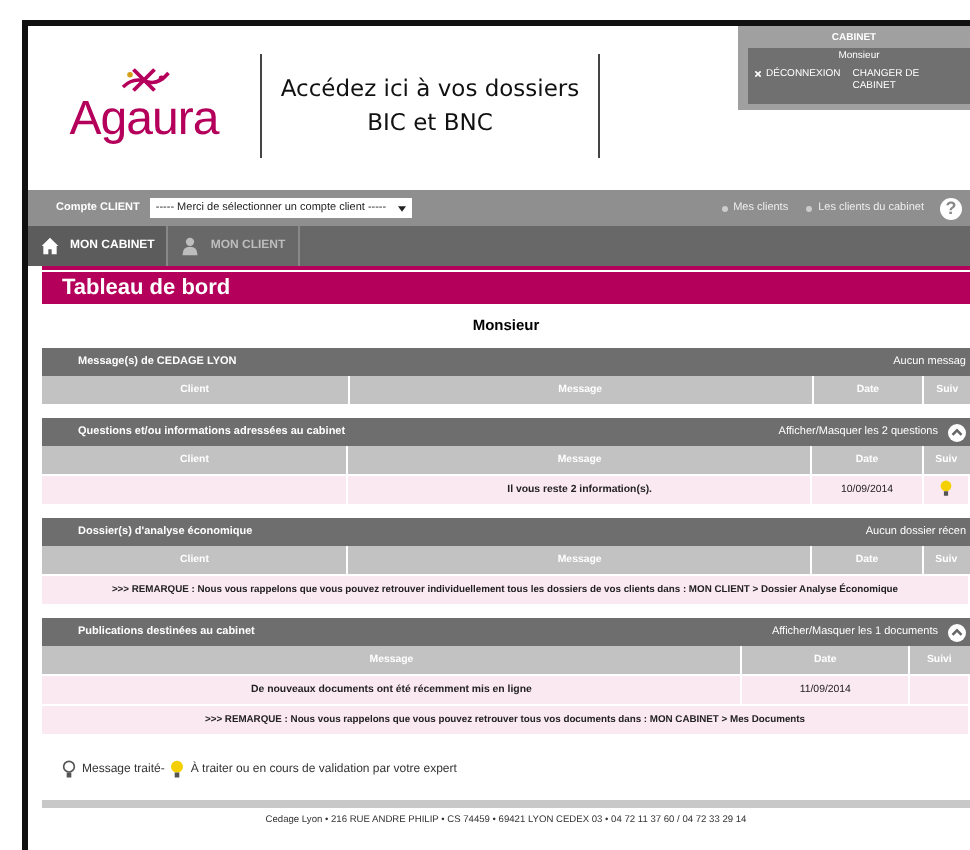 This screenshot has height=850, width=970. Describe the element at coordinates (50, 246) in the screenshot. I see `house-icon` at that location.